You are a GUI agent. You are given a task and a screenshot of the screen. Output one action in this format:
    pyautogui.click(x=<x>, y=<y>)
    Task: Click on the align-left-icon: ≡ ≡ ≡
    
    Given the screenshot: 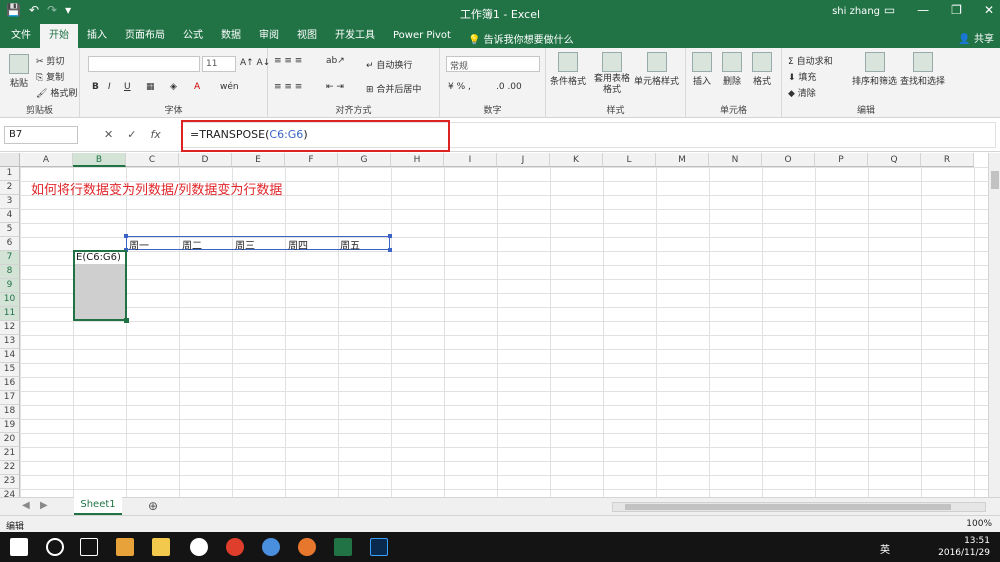 What is the action you would take?
    pyautogui.click(x=288, y=87)
    